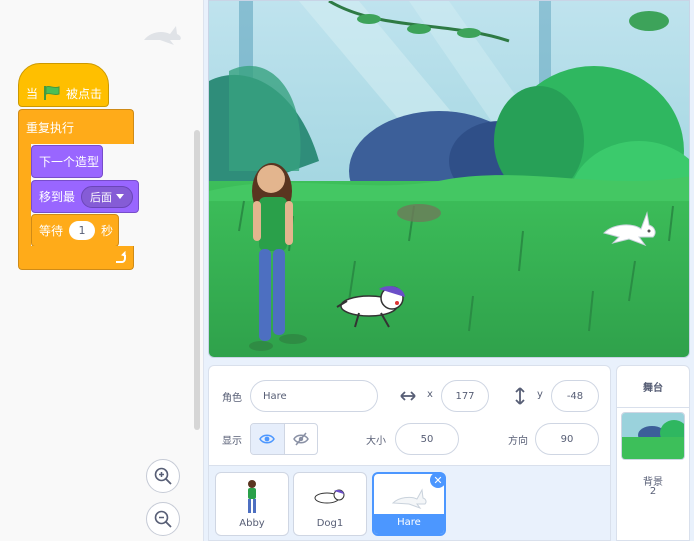 Image resolution: width=694 pixels, height=541 pixels. I want to click on eye-icon, so click(267, 439).